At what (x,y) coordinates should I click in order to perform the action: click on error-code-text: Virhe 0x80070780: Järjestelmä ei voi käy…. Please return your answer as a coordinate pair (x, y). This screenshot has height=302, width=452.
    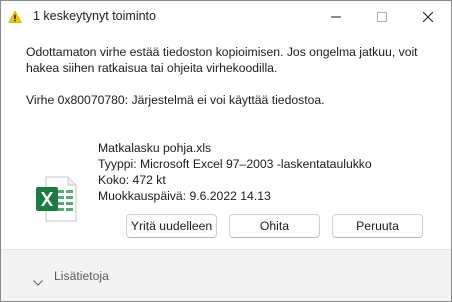
    Looking at the image, I should click on (175, 100).